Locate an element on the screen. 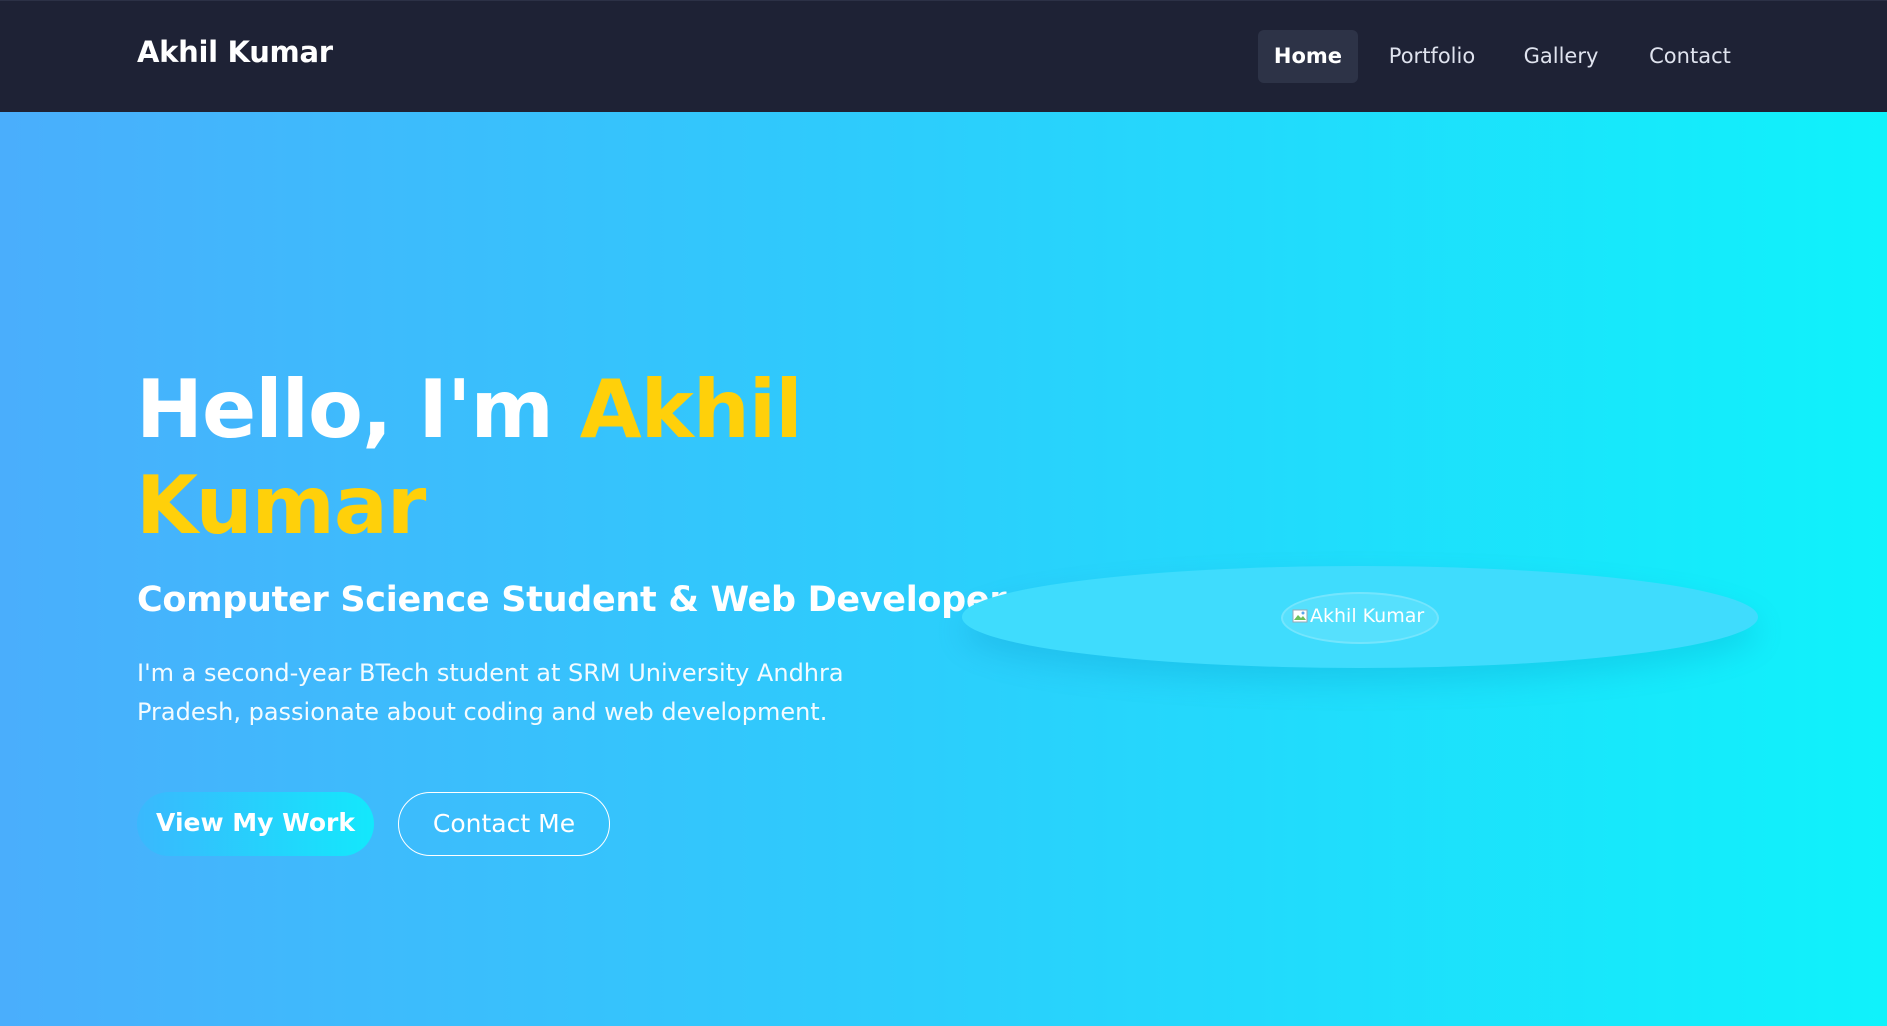 The height and width of the screenshot is (1026, 1887). hero-title: Hello, I'm Akhil Kumar is located at coordinates (546, 458).